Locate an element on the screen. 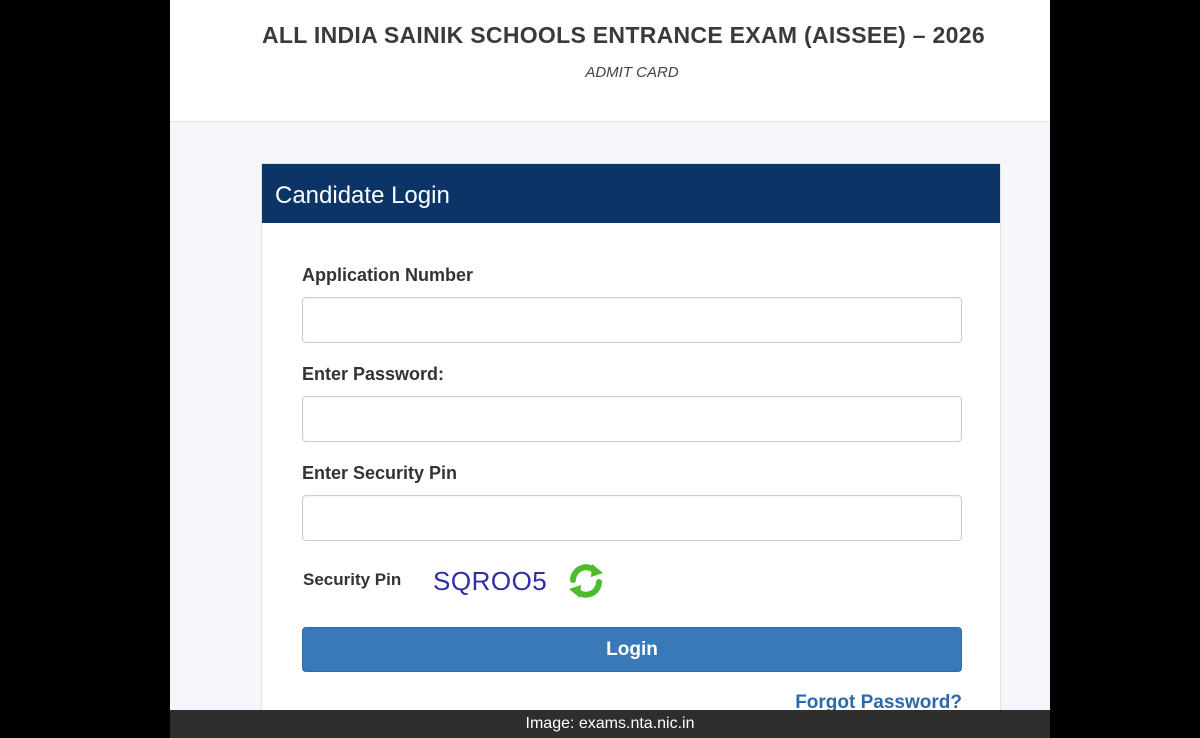 The width and height of the screenshot is (1200, 738). application-number-label: Application Number is located at coordinates (388, 275).